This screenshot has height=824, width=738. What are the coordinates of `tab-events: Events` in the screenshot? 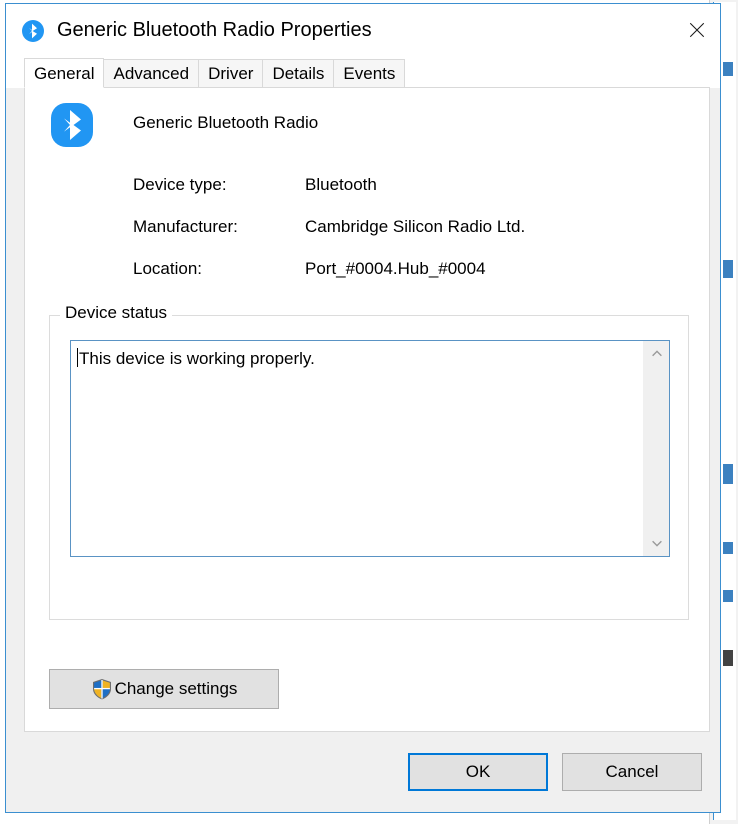 It's located at (369, 73).